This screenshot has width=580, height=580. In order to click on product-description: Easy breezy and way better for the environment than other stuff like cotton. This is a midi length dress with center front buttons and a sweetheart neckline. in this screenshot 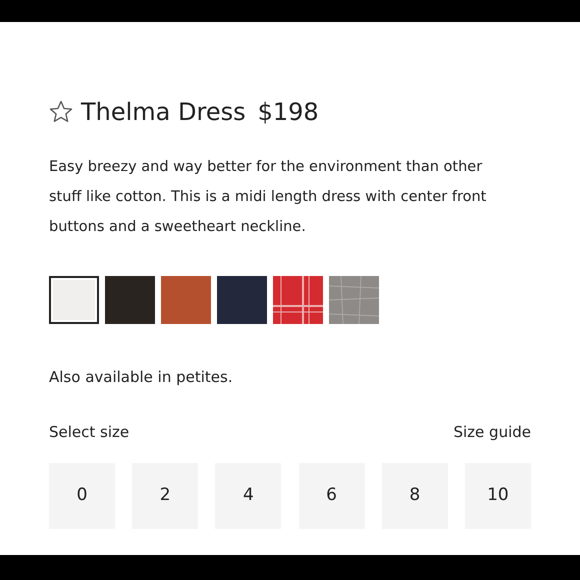, I will do `click(268, 197)`.